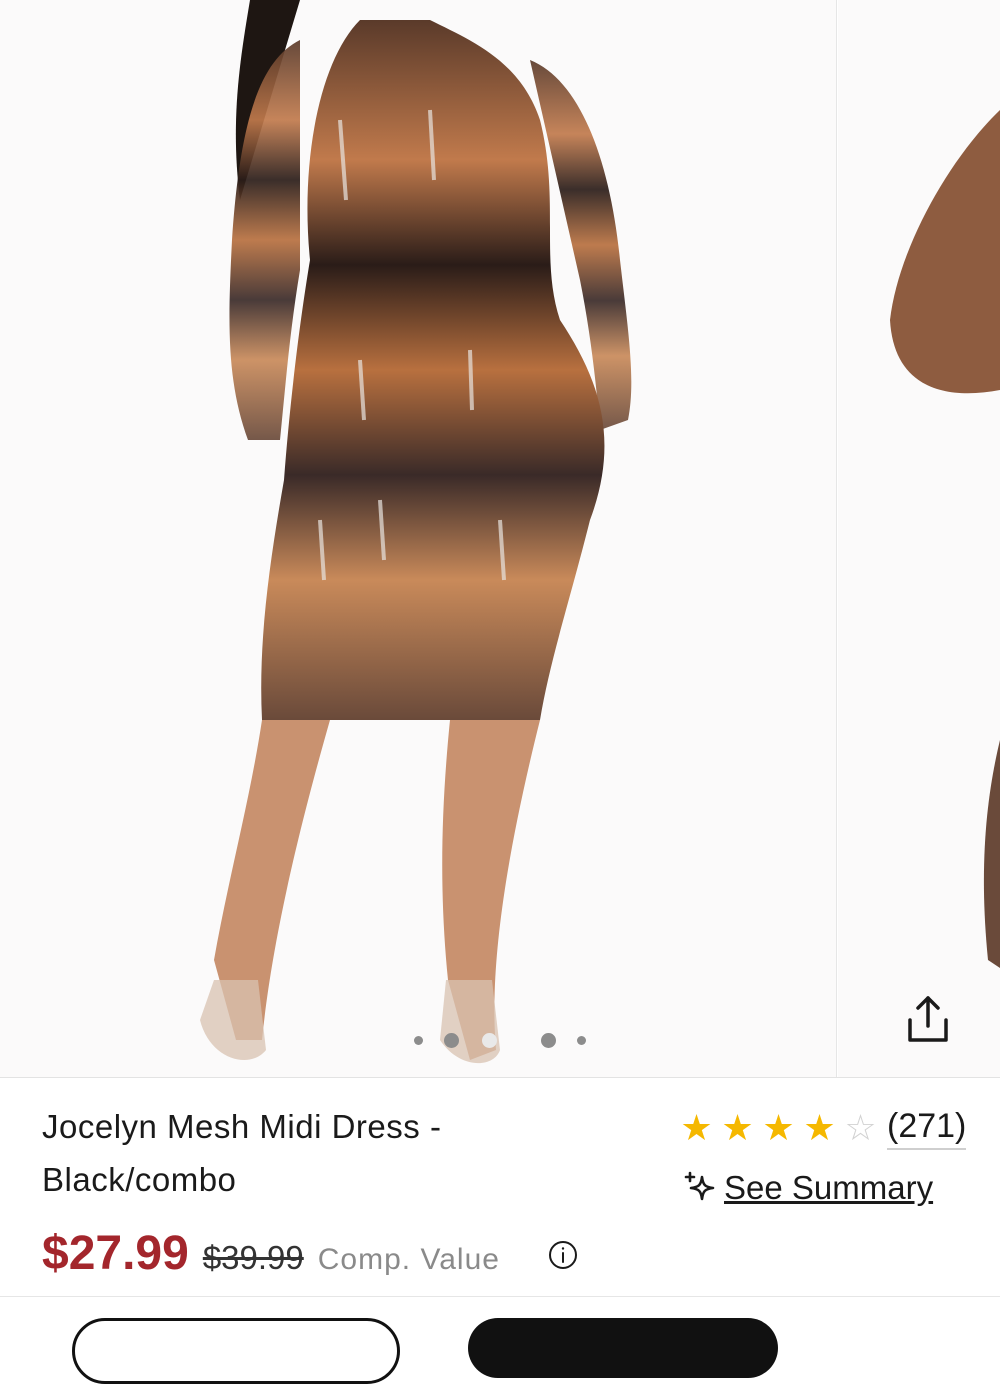  I want to click on product-title: Jocelyn Mesh Midi Dress - Black/combo, so click(302, 1153).